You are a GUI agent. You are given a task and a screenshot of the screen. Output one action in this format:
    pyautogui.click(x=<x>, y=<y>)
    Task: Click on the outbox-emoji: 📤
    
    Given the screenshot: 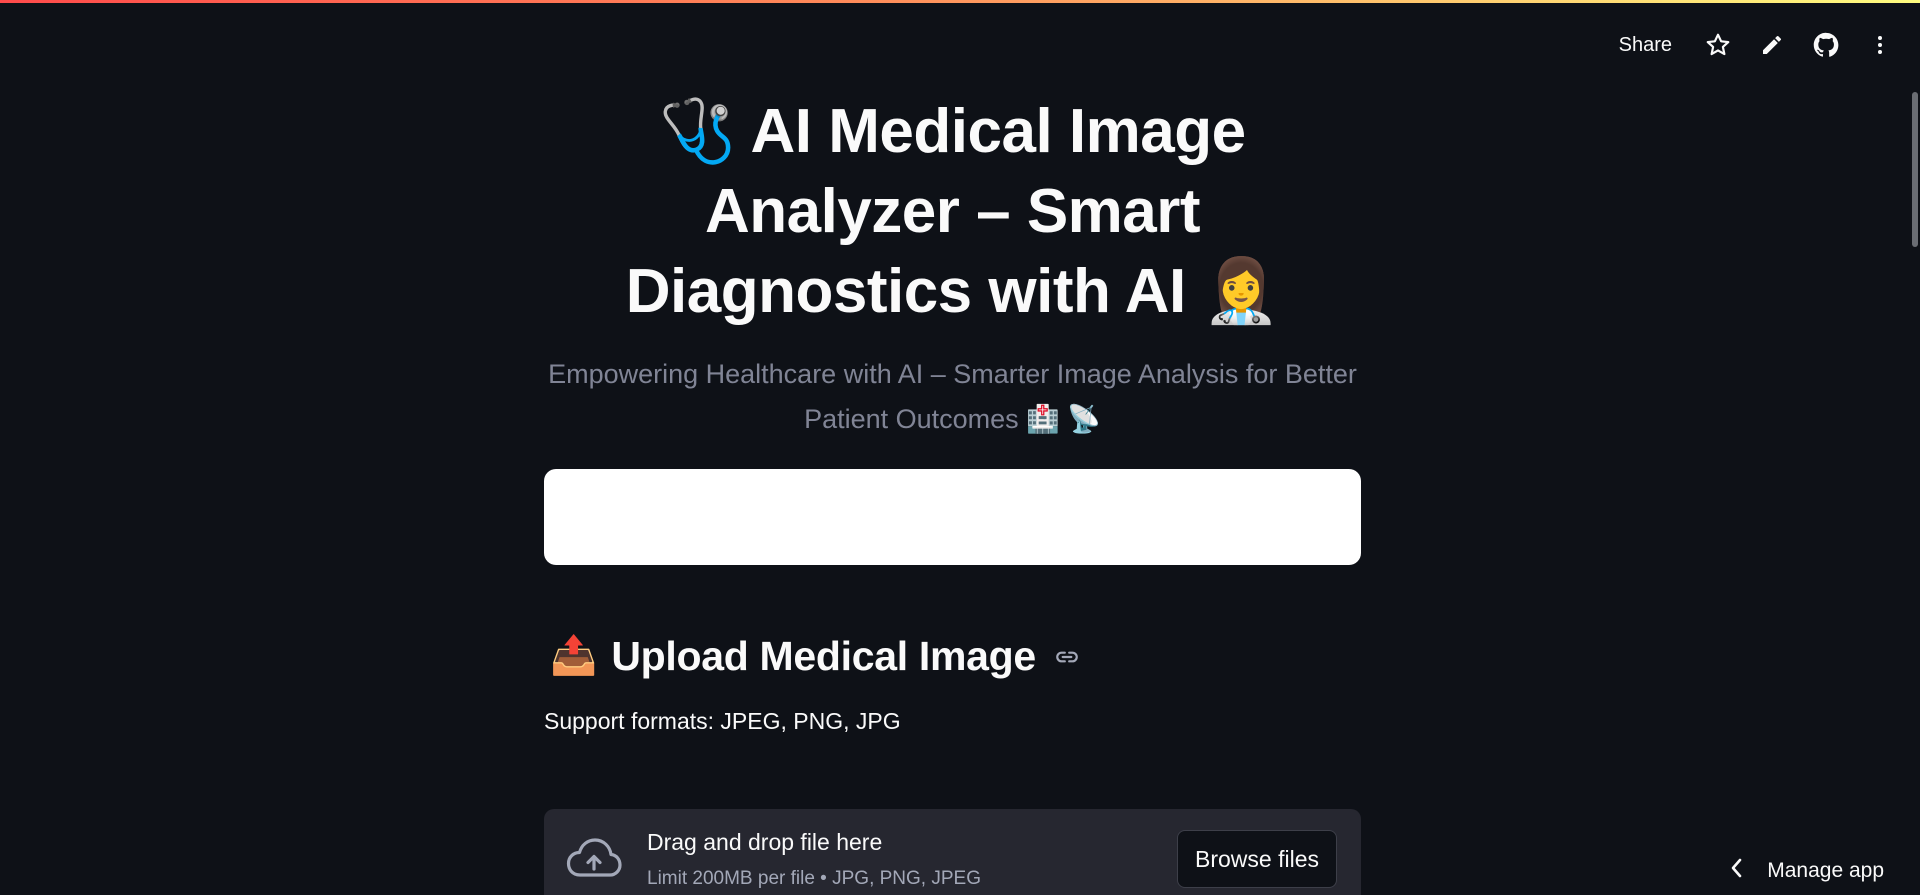 What is the action you would take?
    pyautogui.click(x=574, y=656)
    